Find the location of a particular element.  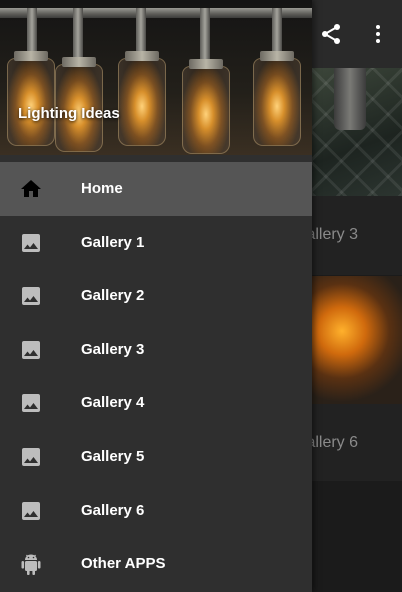

menu-item-other-apps: Other APPS is located at coordinates (156, 564).